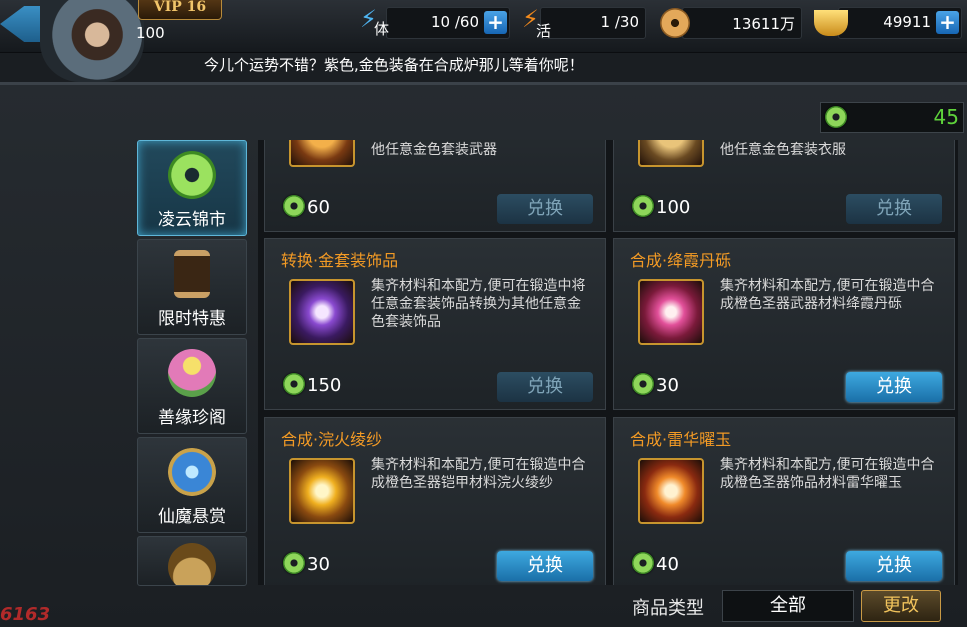  I want to click on money-bag-icon, so click(192, 564).